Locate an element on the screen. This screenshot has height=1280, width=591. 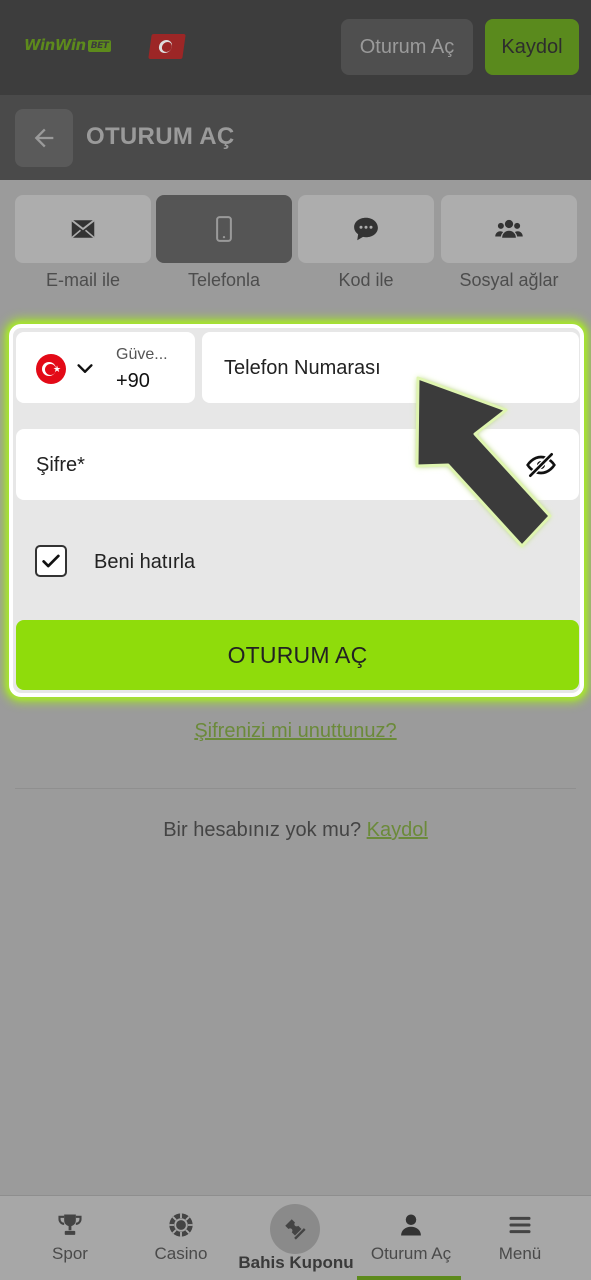
logo-badge: BET is located at coordinates (99, 45).